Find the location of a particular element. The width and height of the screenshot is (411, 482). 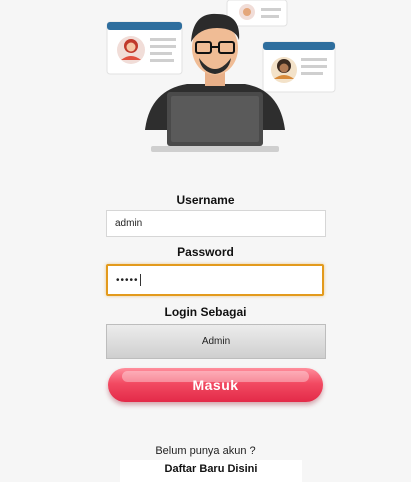

register-question: Belum punya akun ? is located at coordinates (205, 451).